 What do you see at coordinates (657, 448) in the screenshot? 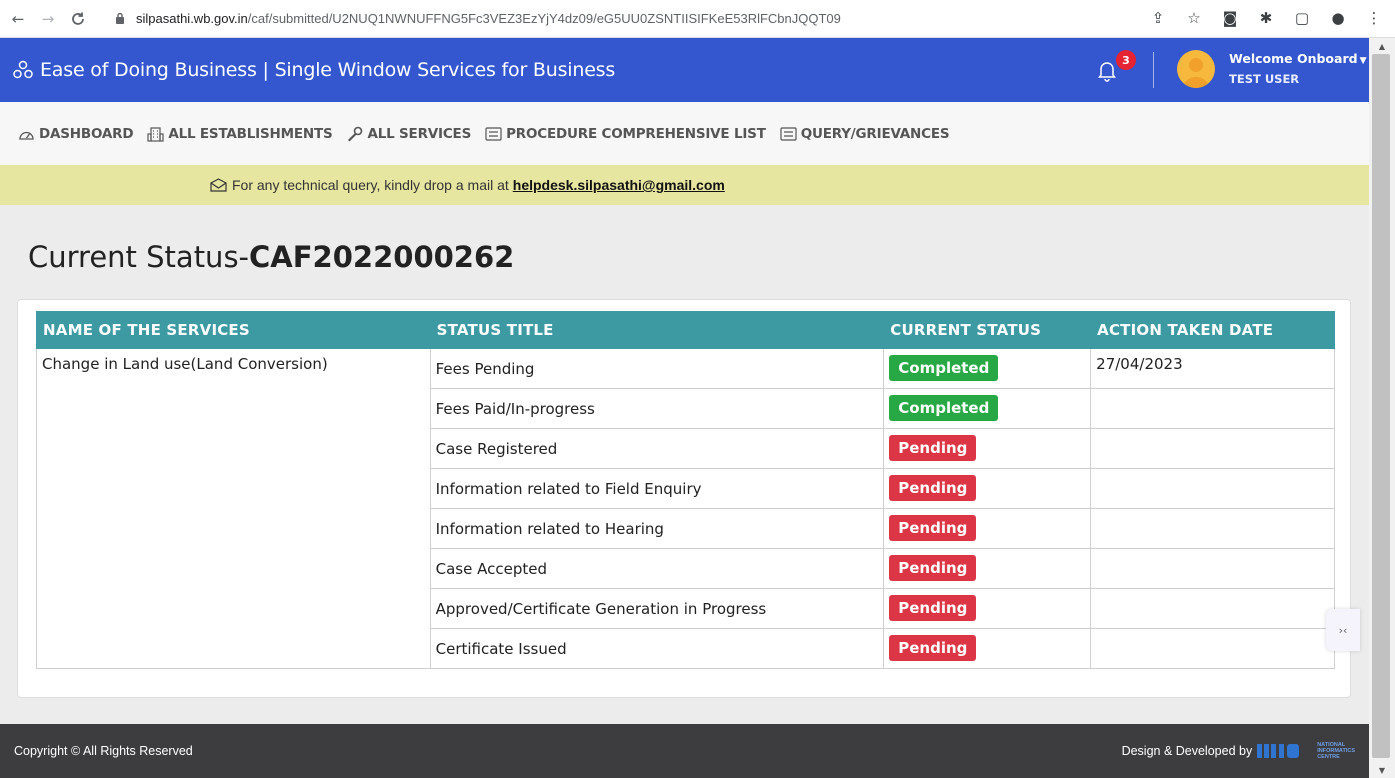
I see `status-title-cell: Case Registered` at bounding box center [657, 448].